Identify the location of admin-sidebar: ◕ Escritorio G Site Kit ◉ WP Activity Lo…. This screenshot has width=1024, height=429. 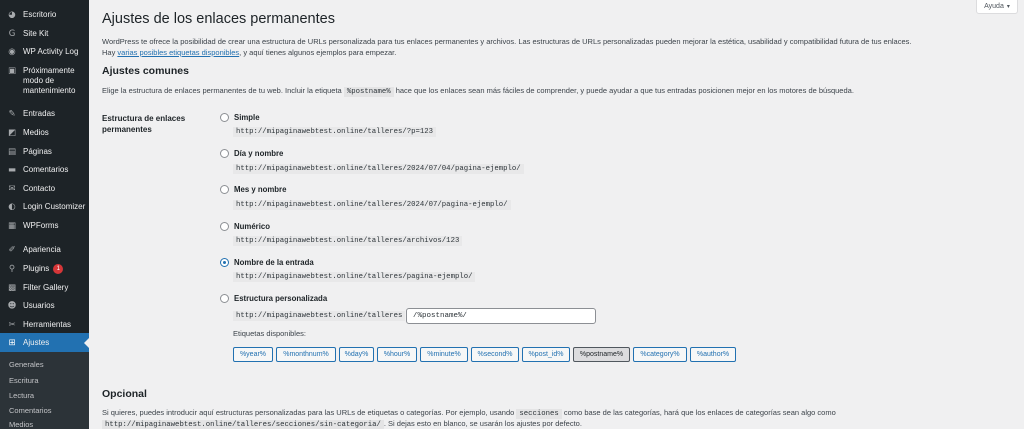
(44, 214).